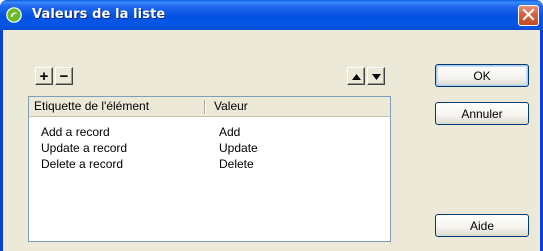  I want to click on column-header-label: Etiquette de l'élément, so click(116, 106).